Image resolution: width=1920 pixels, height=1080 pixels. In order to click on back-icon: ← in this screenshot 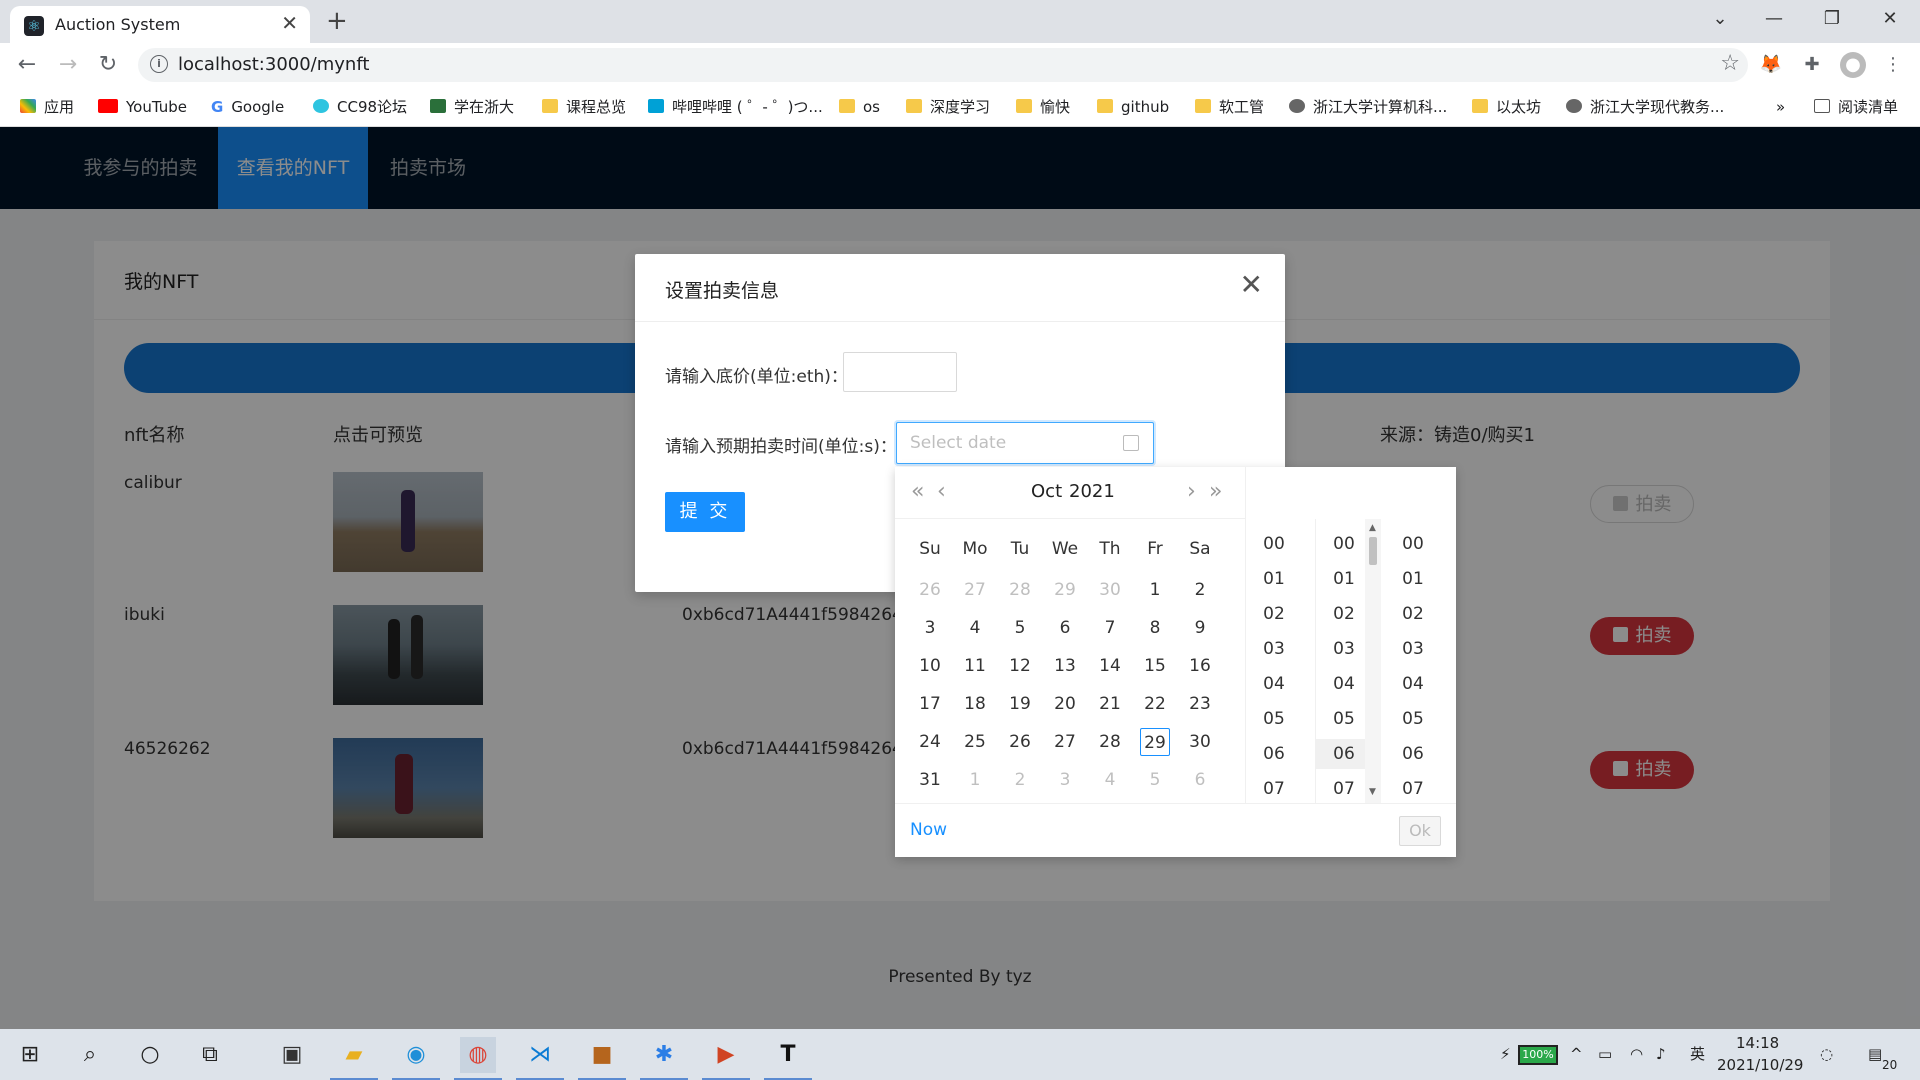, I will do `click(27, 65)`.